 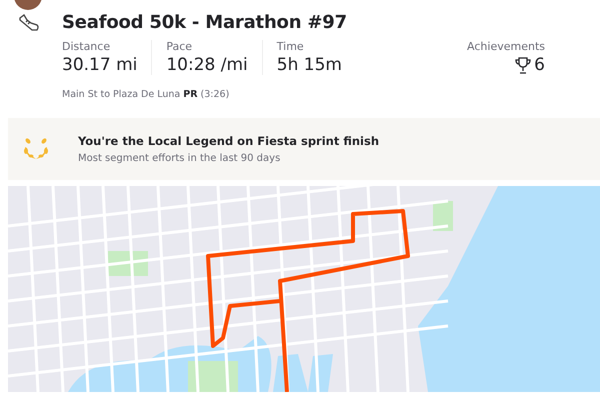 I want to click on stat-label: Pace, so click(x=180, y=46).